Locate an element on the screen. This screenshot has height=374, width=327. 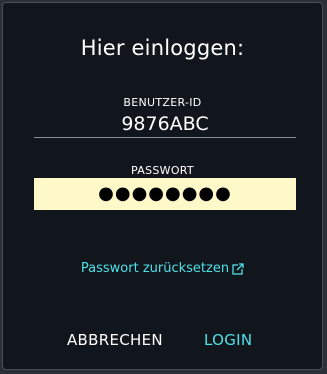
reset-password-link: Passwort zurücksetzen is located at coordinates (162, 268).